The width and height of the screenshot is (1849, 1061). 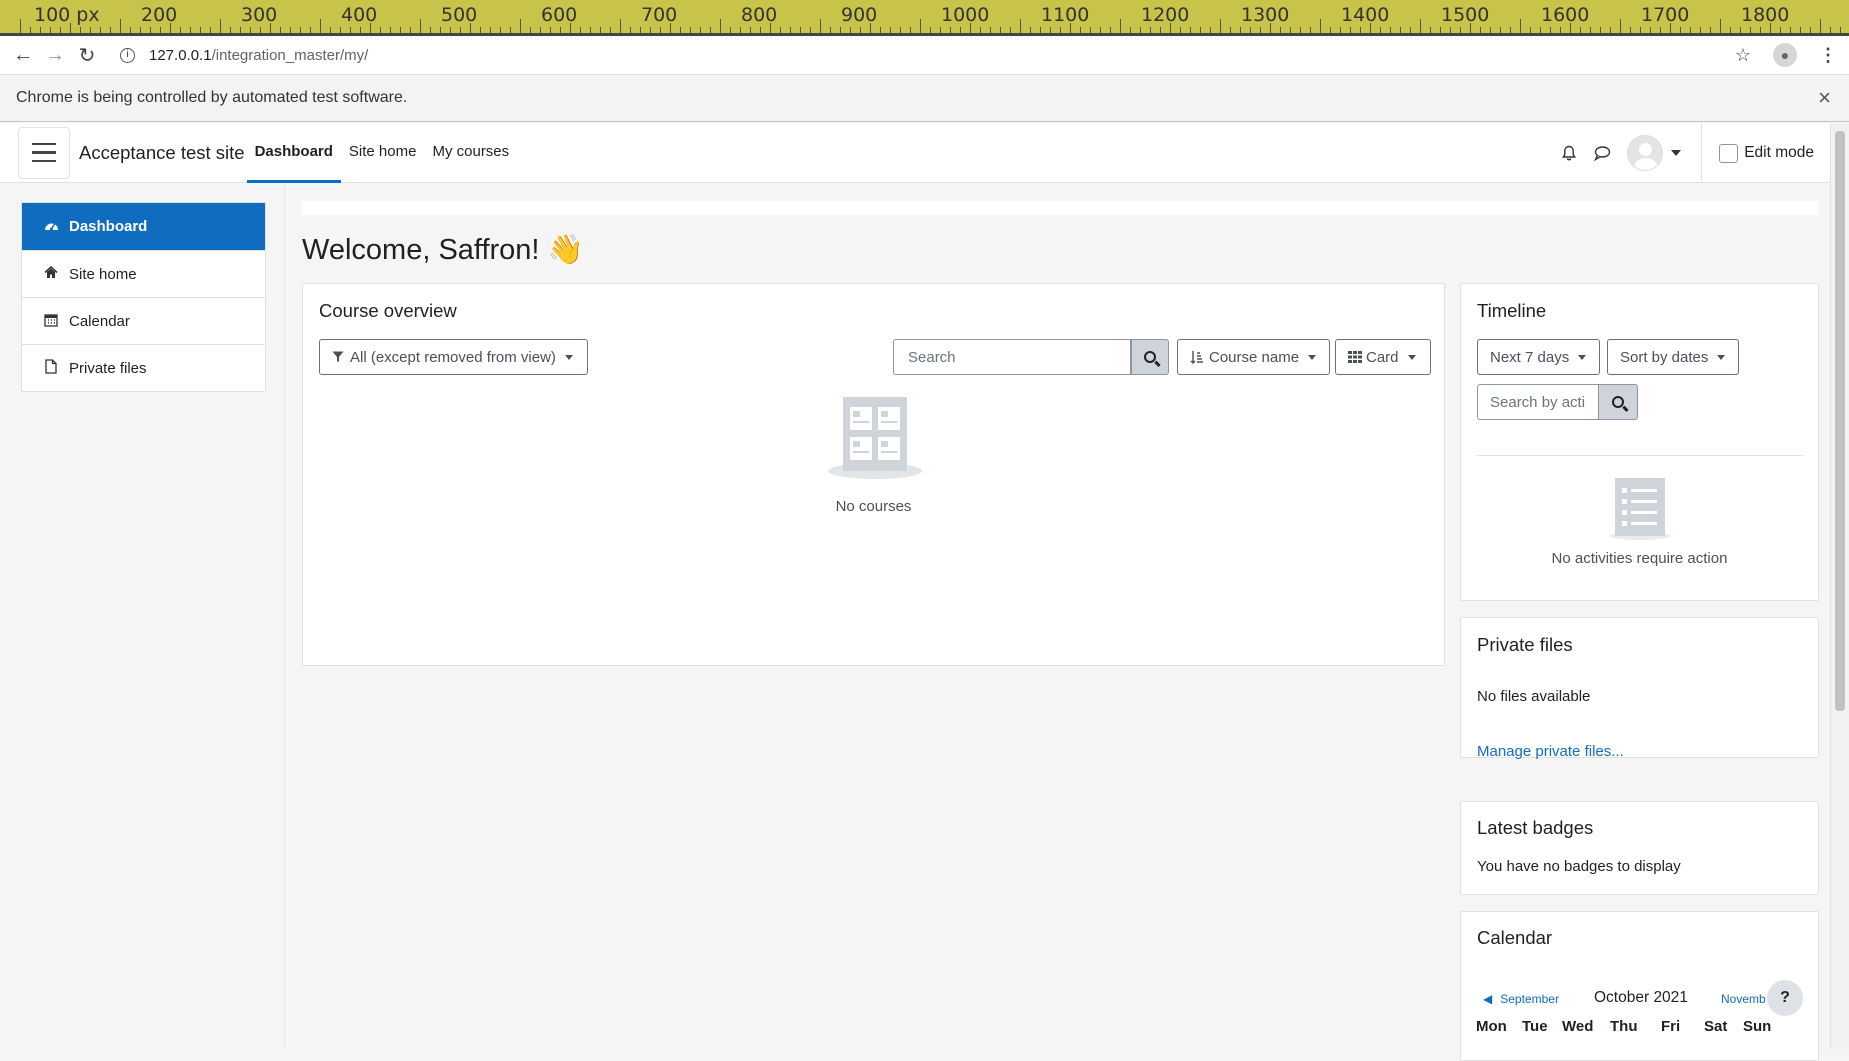 What do you see at coordinates (559, 15) in the screenshot?
I see `ruler-label: 600` at bounding box center [559, 15].